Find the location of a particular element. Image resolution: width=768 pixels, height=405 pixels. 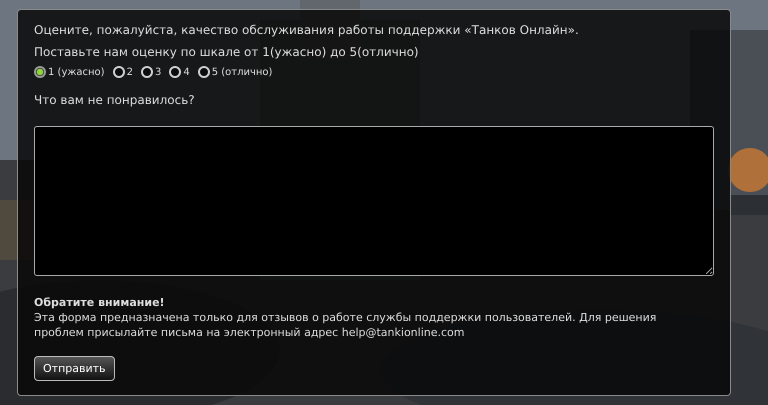

rating-option: 3 is located at coordinates (151, 72).